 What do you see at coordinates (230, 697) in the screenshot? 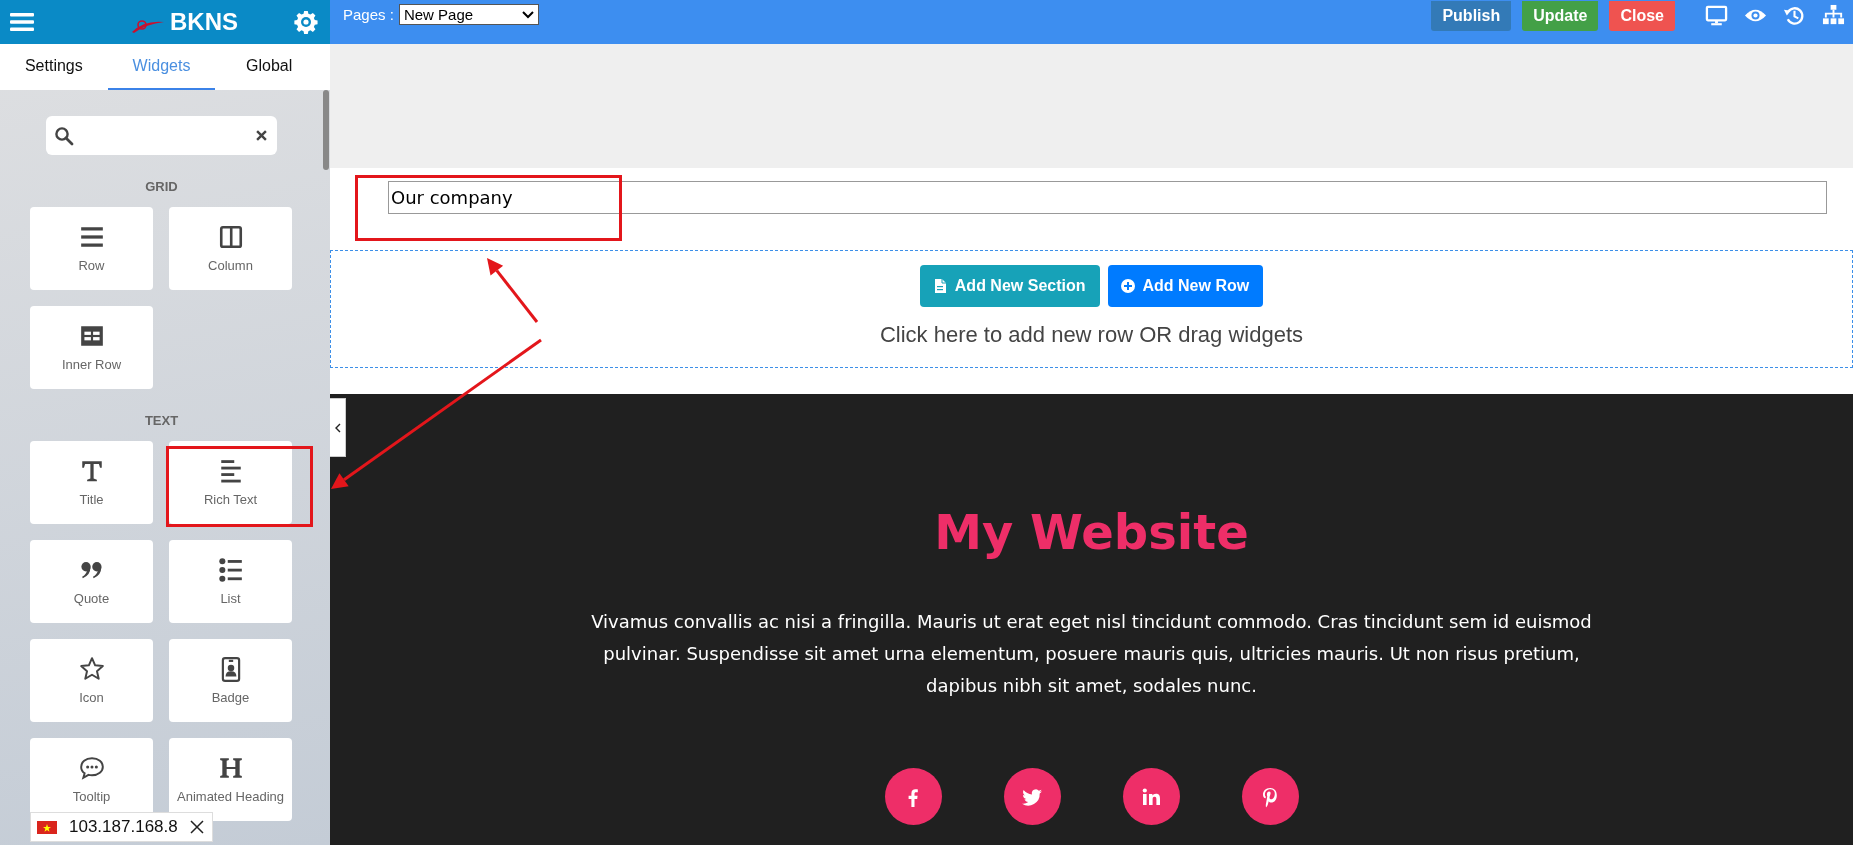
I see `widget-label: Badge` at bounding box center [230, 697].